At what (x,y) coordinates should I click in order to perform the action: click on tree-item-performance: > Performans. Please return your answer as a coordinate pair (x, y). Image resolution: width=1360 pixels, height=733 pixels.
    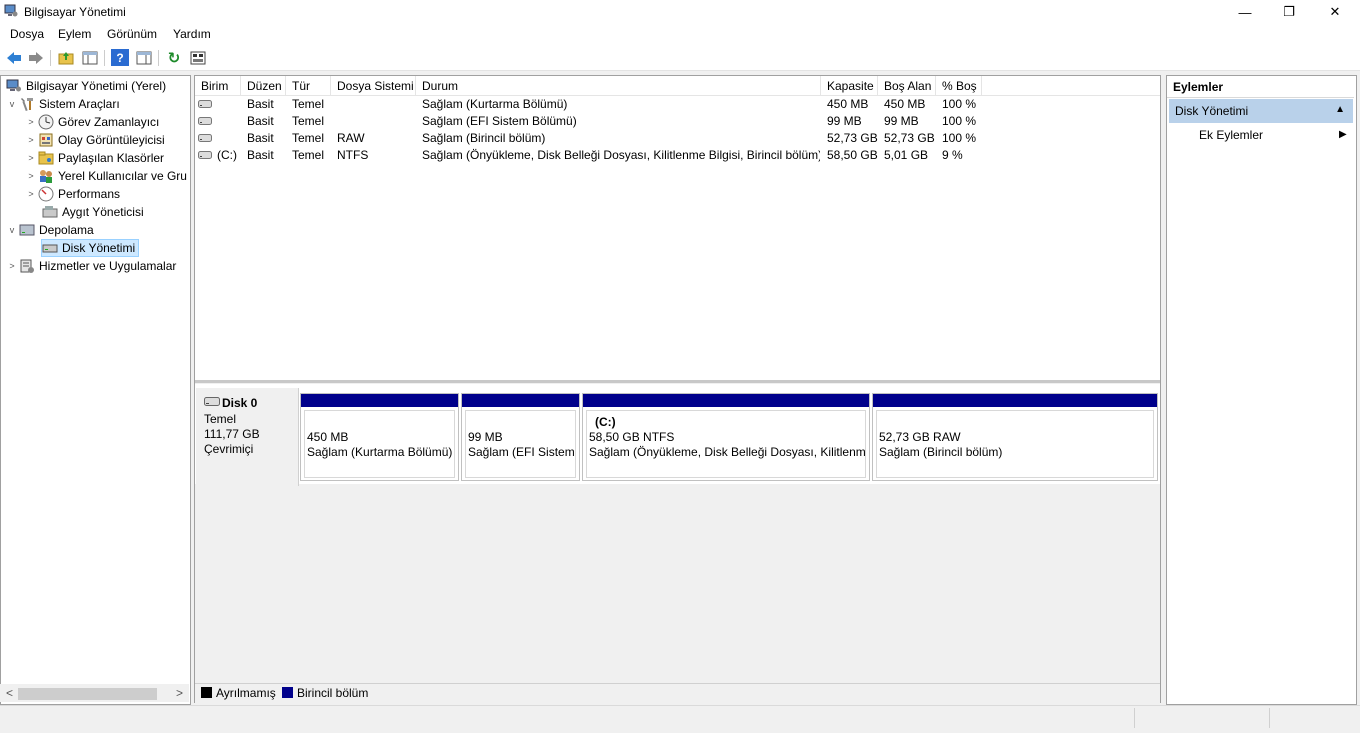
    Looking at the image, I should click on (73, 194).